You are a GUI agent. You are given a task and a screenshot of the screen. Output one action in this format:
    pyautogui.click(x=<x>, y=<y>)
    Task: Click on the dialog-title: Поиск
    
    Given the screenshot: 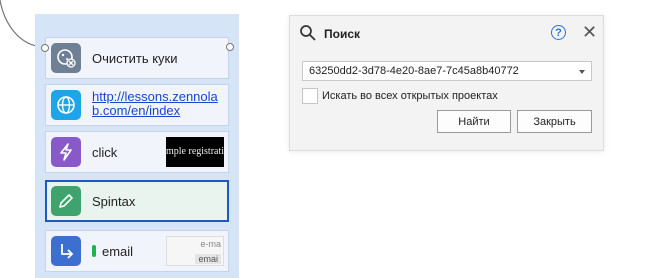 What is the action you would take?
    pyautogui.click(x=342, y=34)
    